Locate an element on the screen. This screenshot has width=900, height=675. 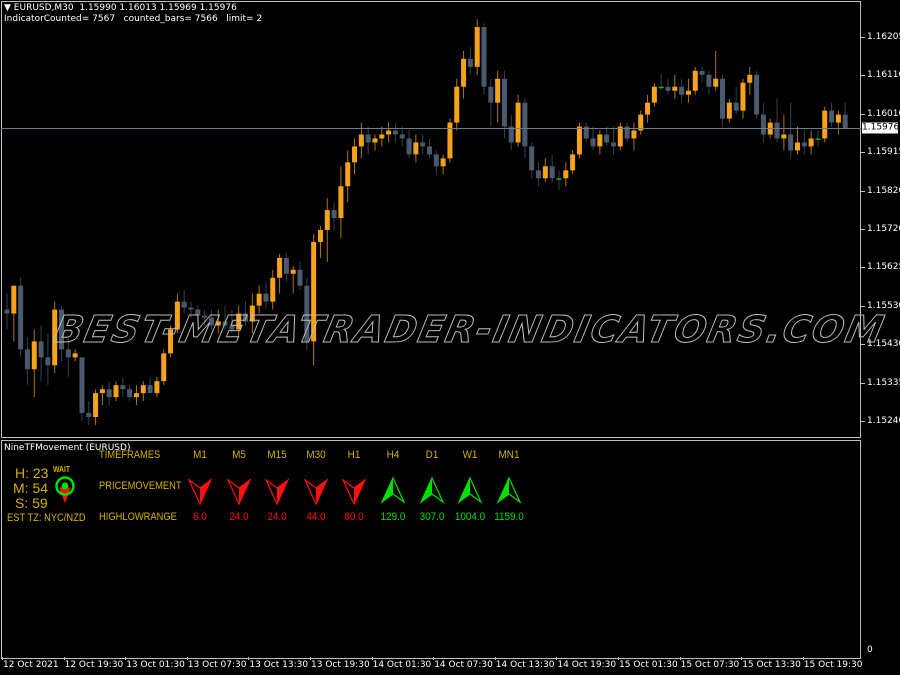
timeframe-mn1: MN1 is located at coordinates (509, 455).